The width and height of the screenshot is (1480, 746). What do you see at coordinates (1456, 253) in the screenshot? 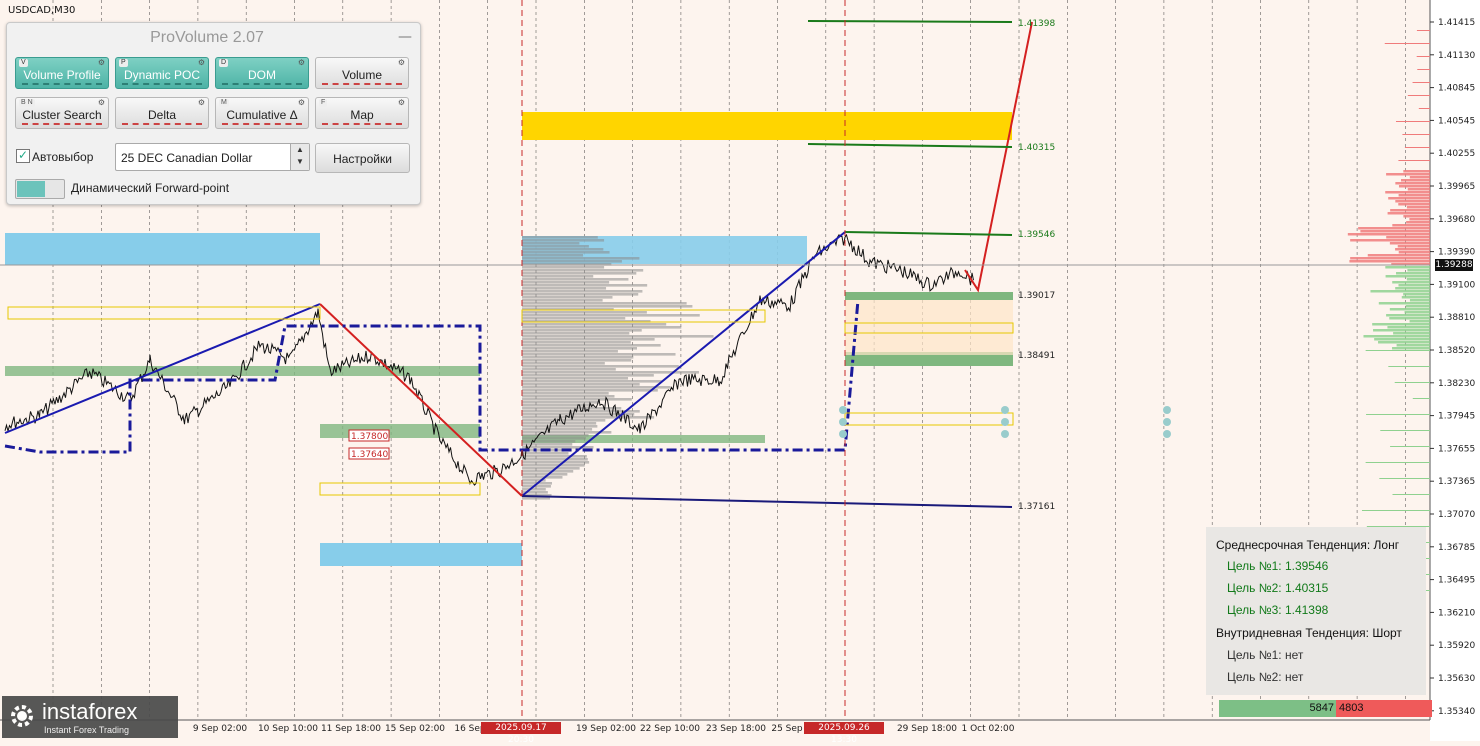
I see `price-tick-label: 1.39390` at bounding box center [1456, 253].